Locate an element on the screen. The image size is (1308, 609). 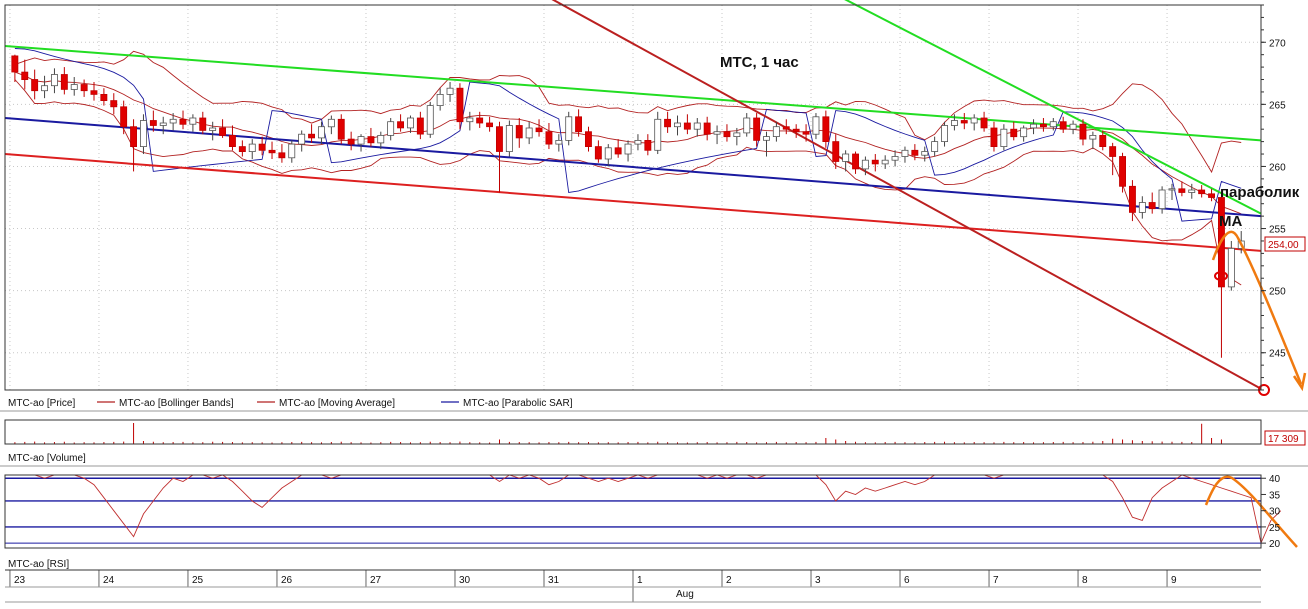
month-label: Aug is located at coordinates (685, 594).